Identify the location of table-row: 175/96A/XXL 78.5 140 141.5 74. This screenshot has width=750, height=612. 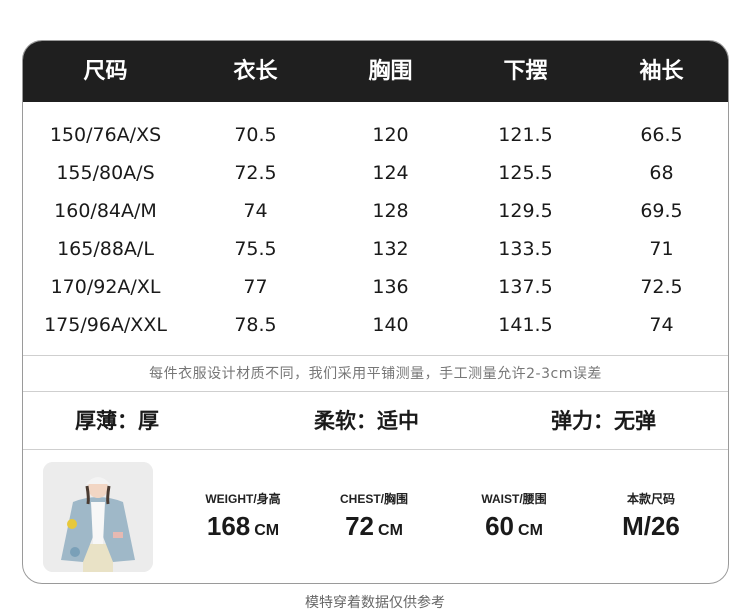
(375, 325).